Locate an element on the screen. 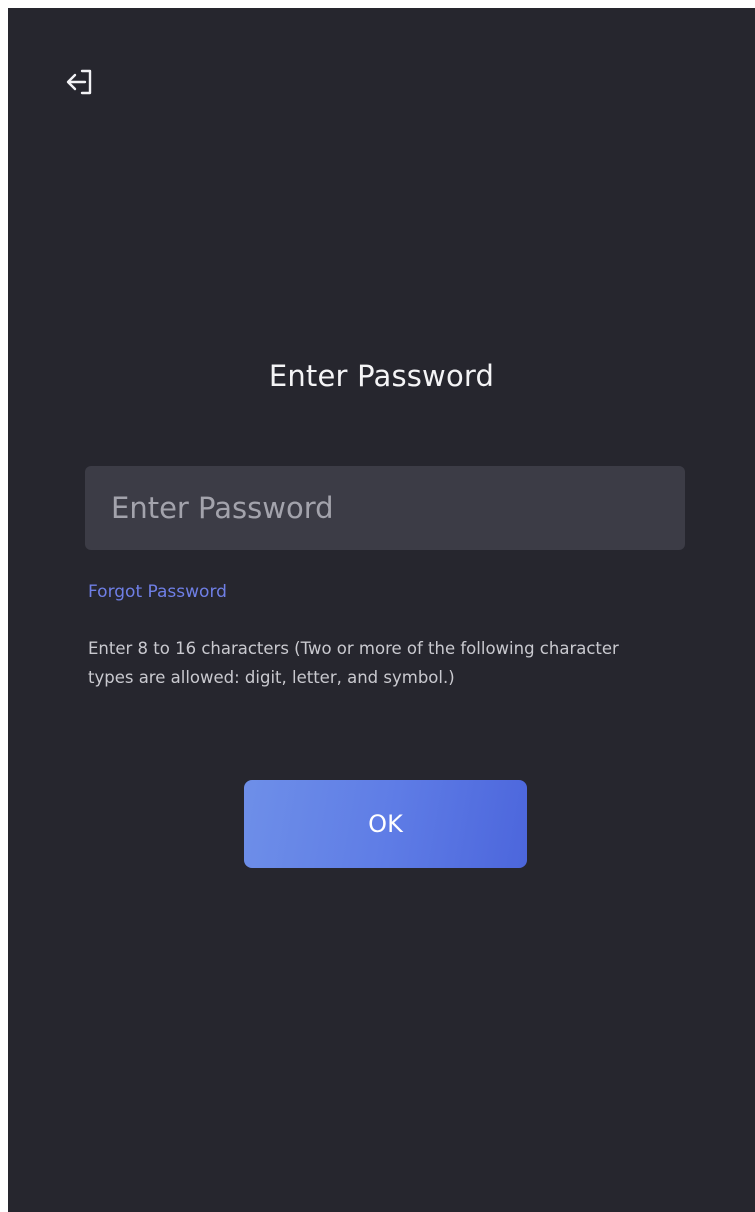  page-title: Enter Password is located at coordinates (381, 376).